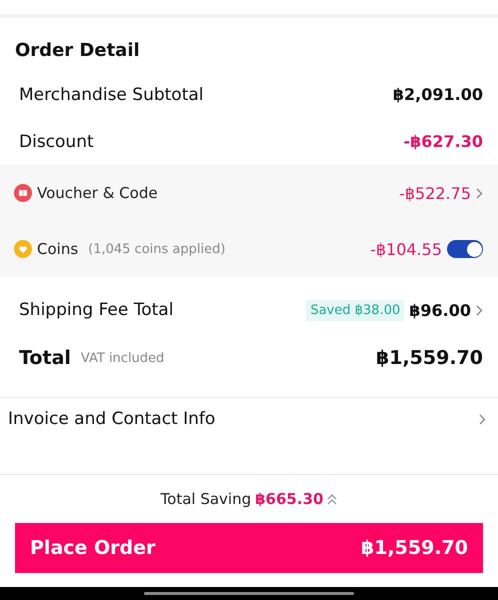 Image resolution: width=498 pixels, height=600 pixels. Describe the element at coordinates (45, 358) in the screenshot. I see `total-label: Total` at that location.